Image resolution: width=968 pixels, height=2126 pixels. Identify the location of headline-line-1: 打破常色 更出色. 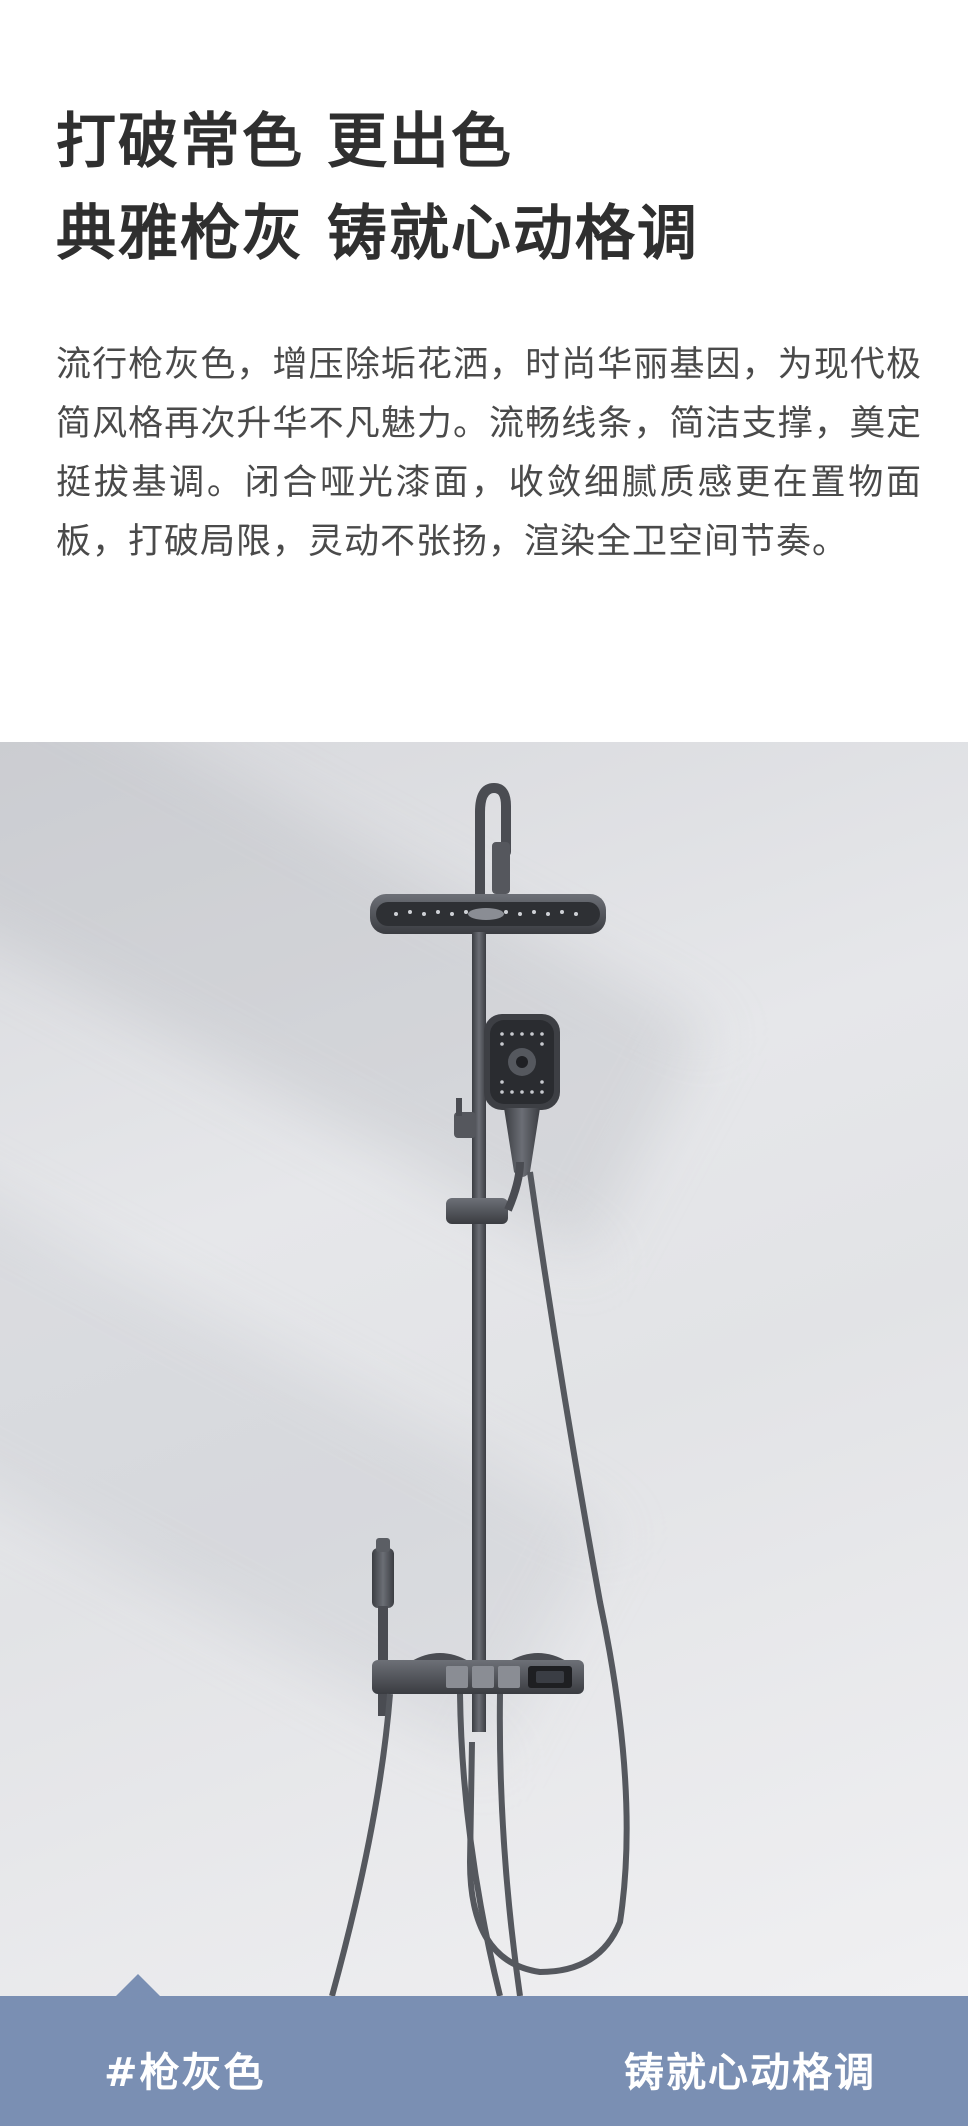
(284, 142).